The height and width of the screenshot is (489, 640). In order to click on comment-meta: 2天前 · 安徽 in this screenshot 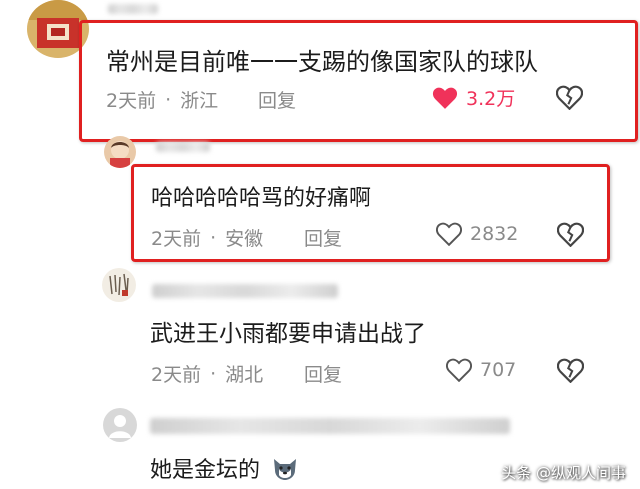, I will do `click(207, 237)`.